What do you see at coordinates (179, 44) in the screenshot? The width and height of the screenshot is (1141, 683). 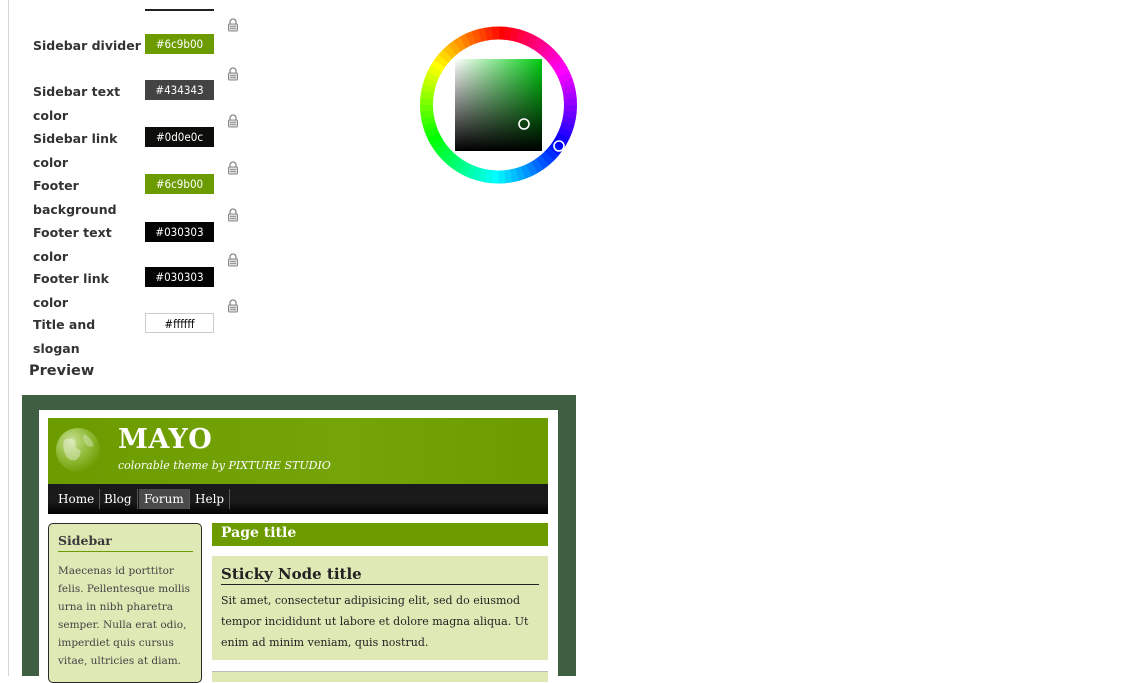 I see `swatch-sidebar-divider: #6c9b00` at bounding box center [179, 44].